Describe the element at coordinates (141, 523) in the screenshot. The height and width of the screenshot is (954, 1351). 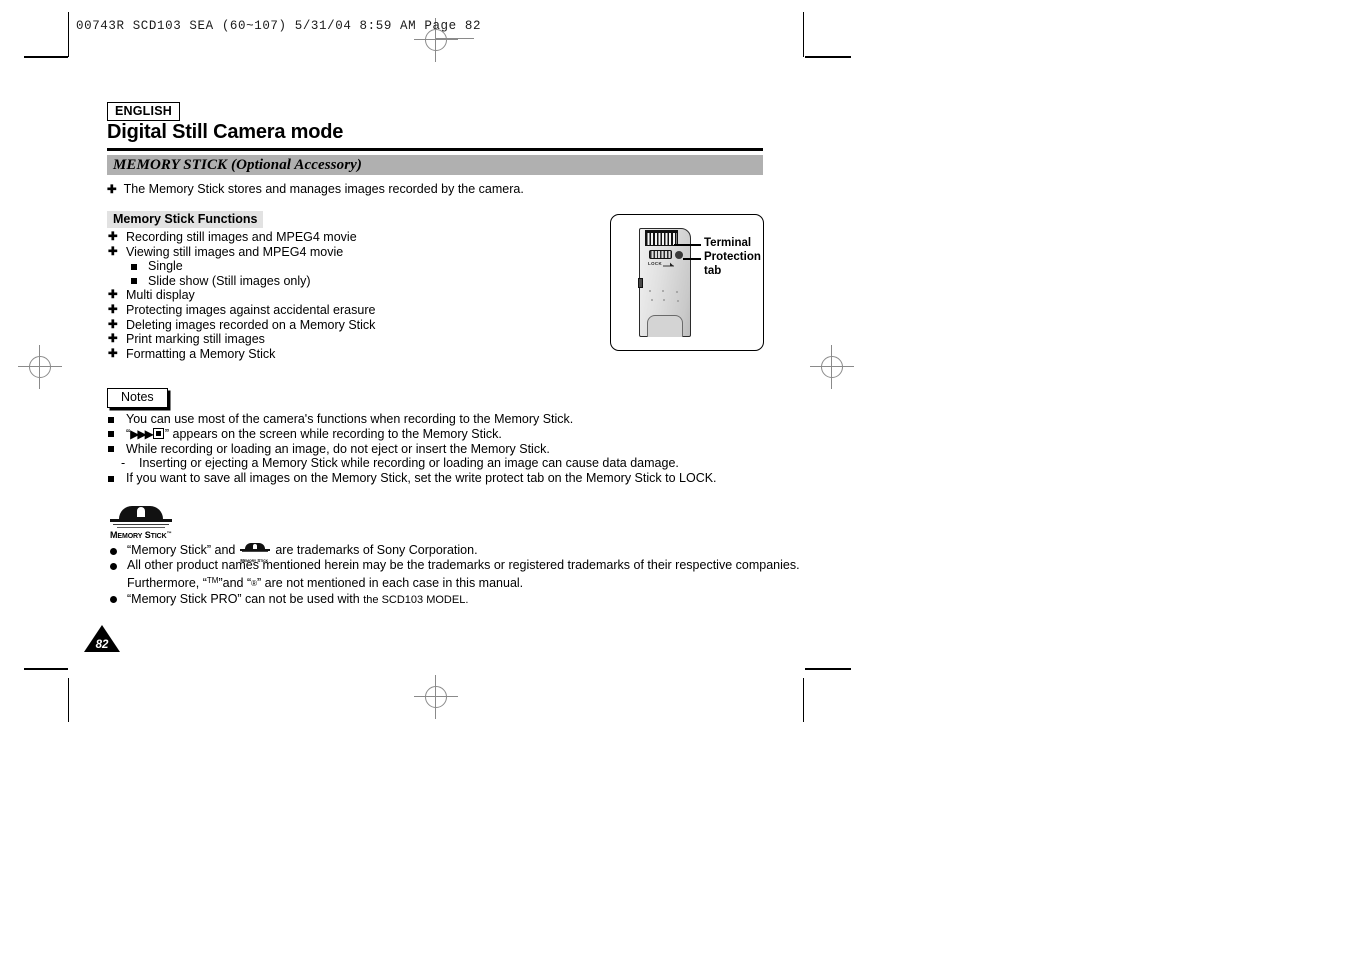
I see `memory-stick-logo-icon: MEMORY STICK™` at that location.